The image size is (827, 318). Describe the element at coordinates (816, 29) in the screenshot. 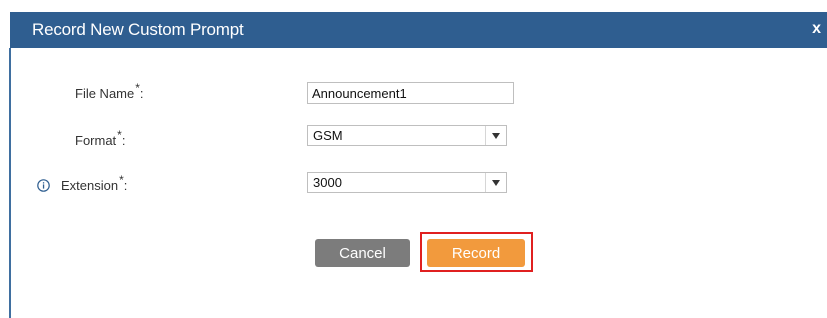

I see `close-button: x` at that location.